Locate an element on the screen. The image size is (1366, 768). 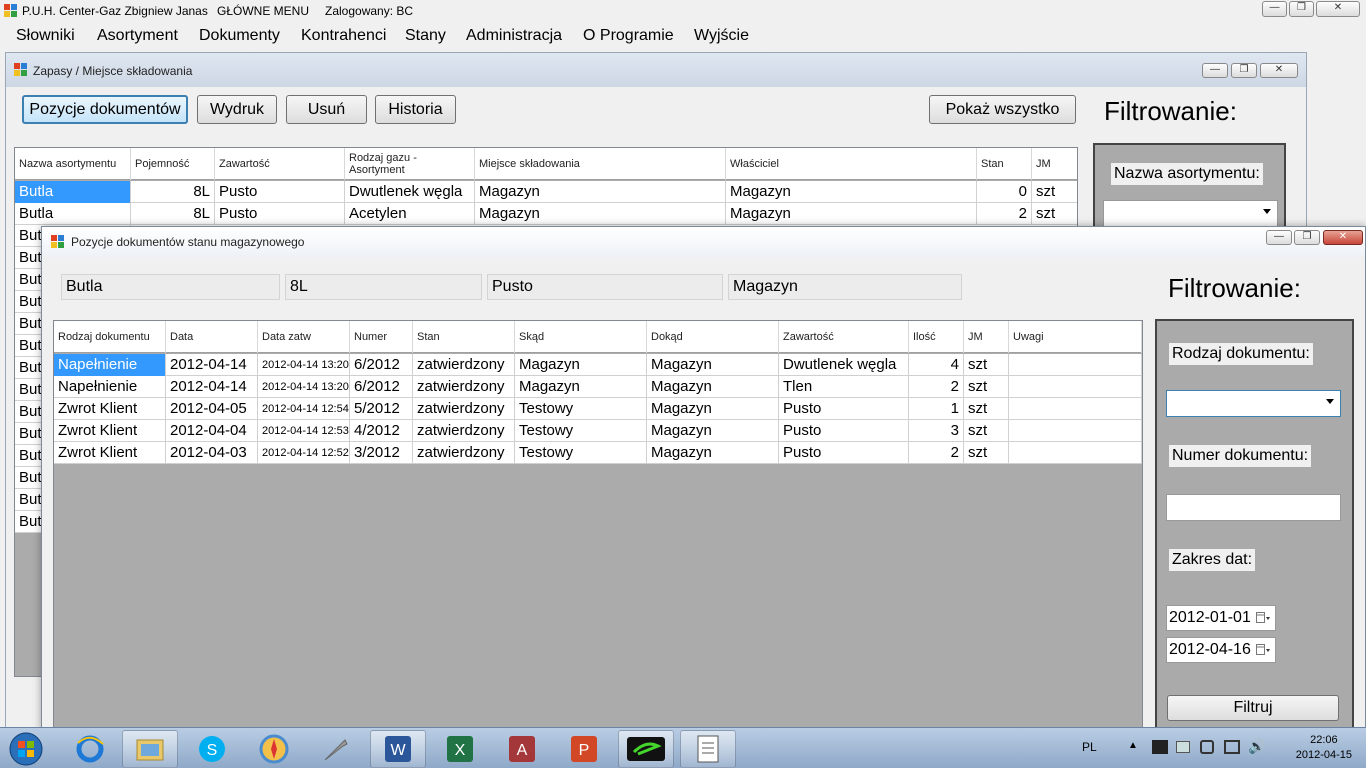
cell: 8L is located at coordinates (173, 192).